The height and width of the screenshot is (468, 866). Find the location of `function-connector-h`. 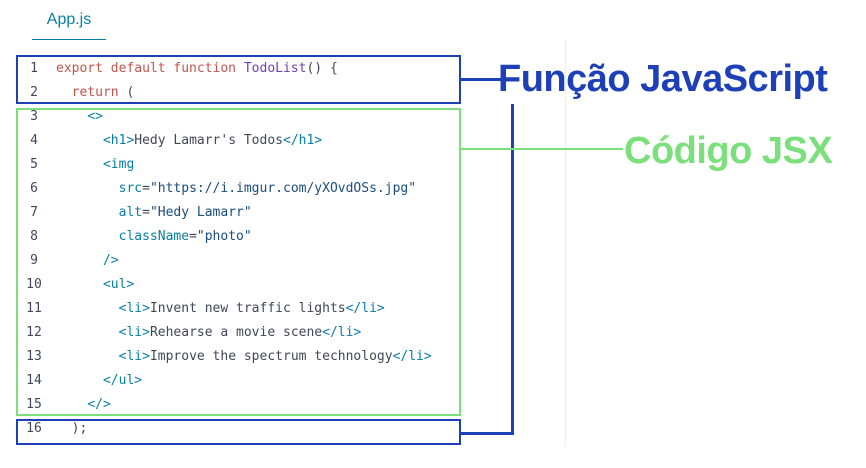

function-connector-h is located at coordinates (481, 79).